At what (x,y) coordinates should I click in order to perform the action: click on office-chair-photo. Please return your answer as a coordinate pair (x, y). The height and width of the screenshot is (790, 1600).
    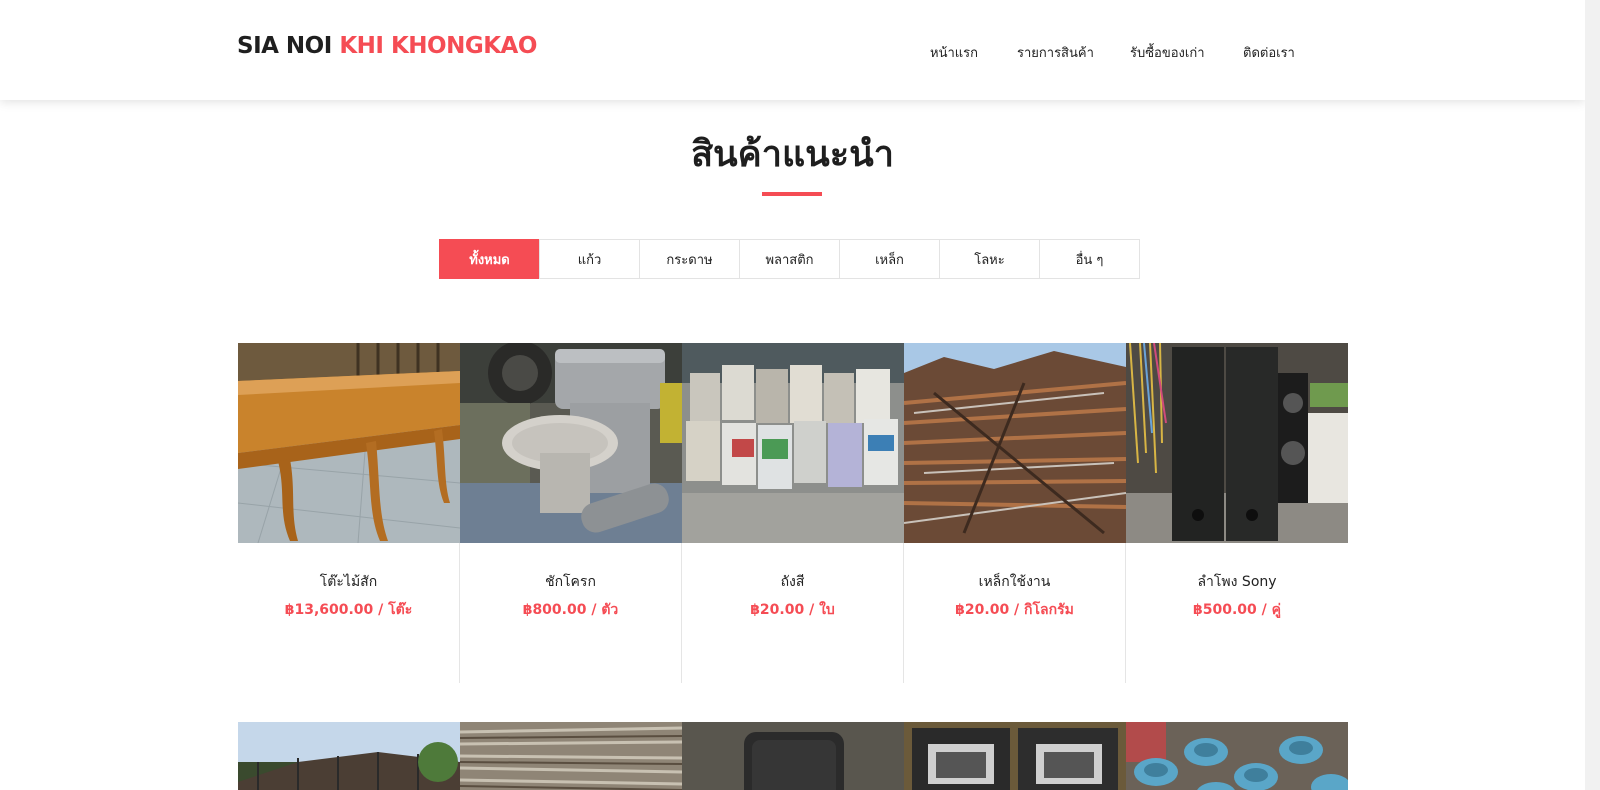
    Looking at the image, I should click on (793, 756).